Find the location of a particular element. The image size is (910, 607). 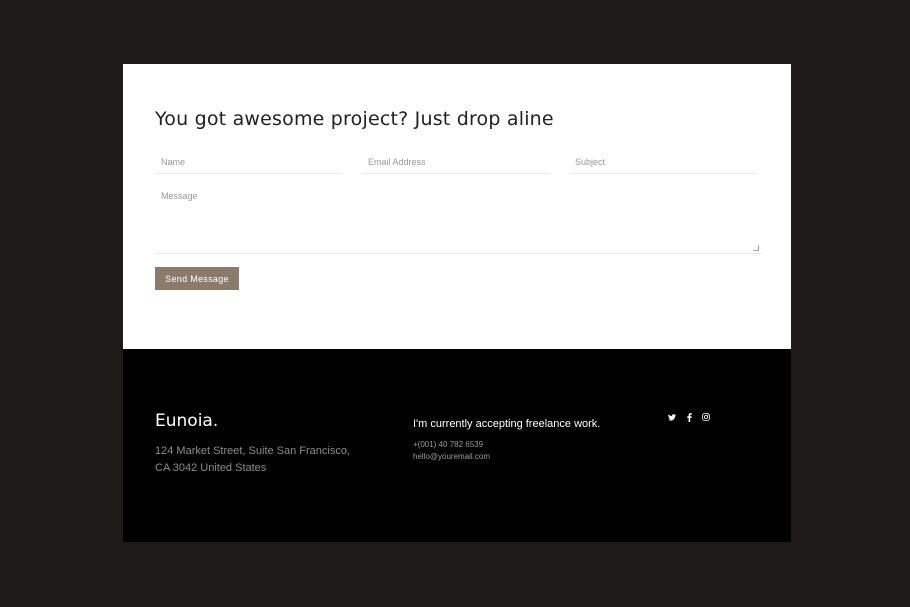

email-field: Email Address is located at coordinates (456, 162).